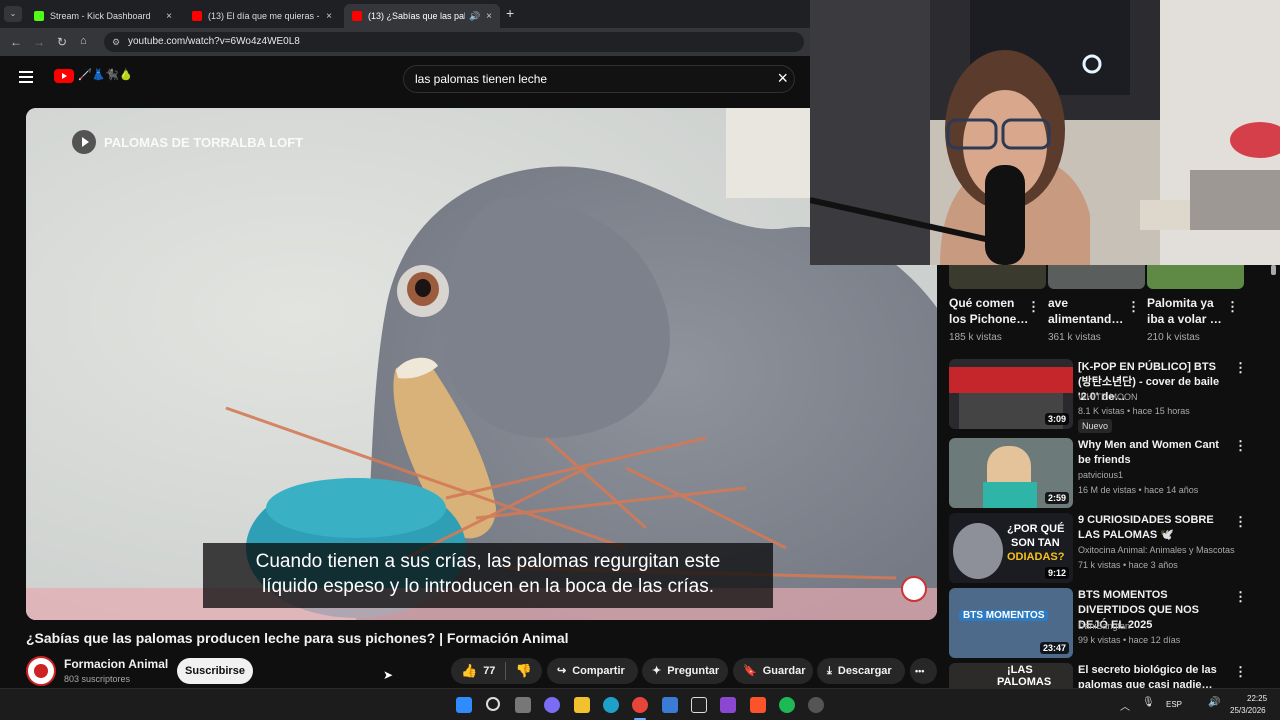 This screenshot has height=720, width=1280. I want to click on menu-icon, so click(26, 77).